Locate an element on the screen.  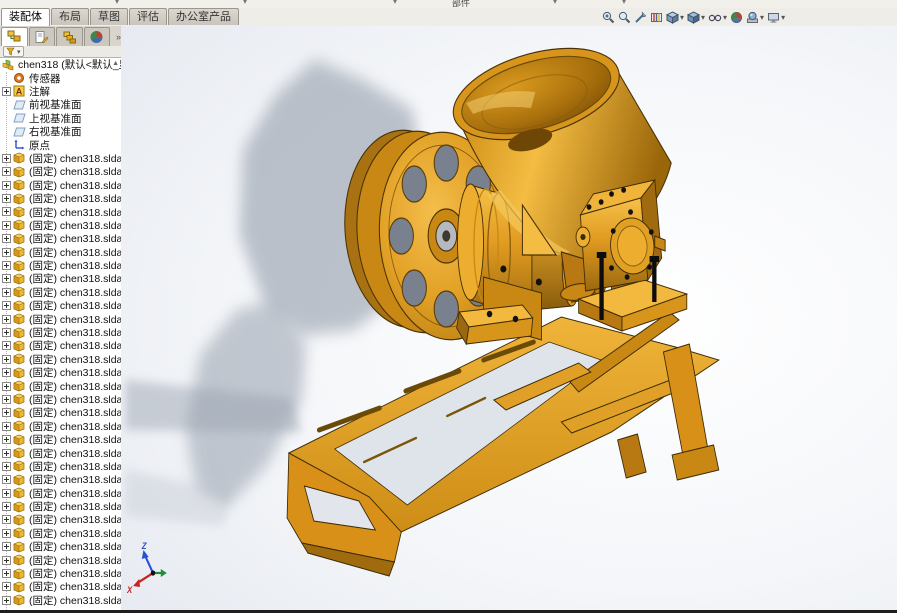
tree-scroll-up-icon: ▲ is located at coordinates (115, 63).